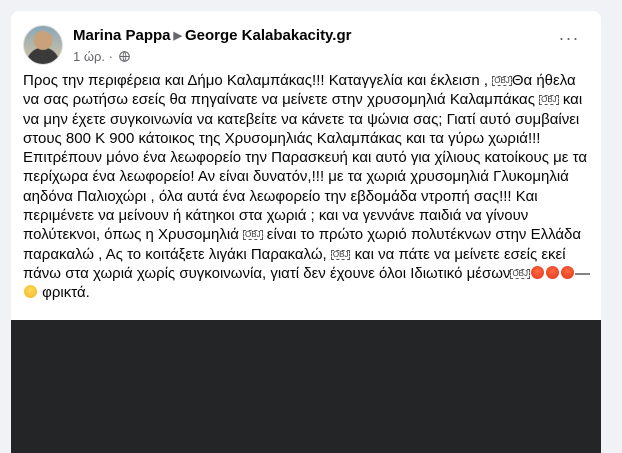 Image resolution: width=622 pixels, height=453 pixels. I want to click on weary-face-emoji, so click(30, 292).